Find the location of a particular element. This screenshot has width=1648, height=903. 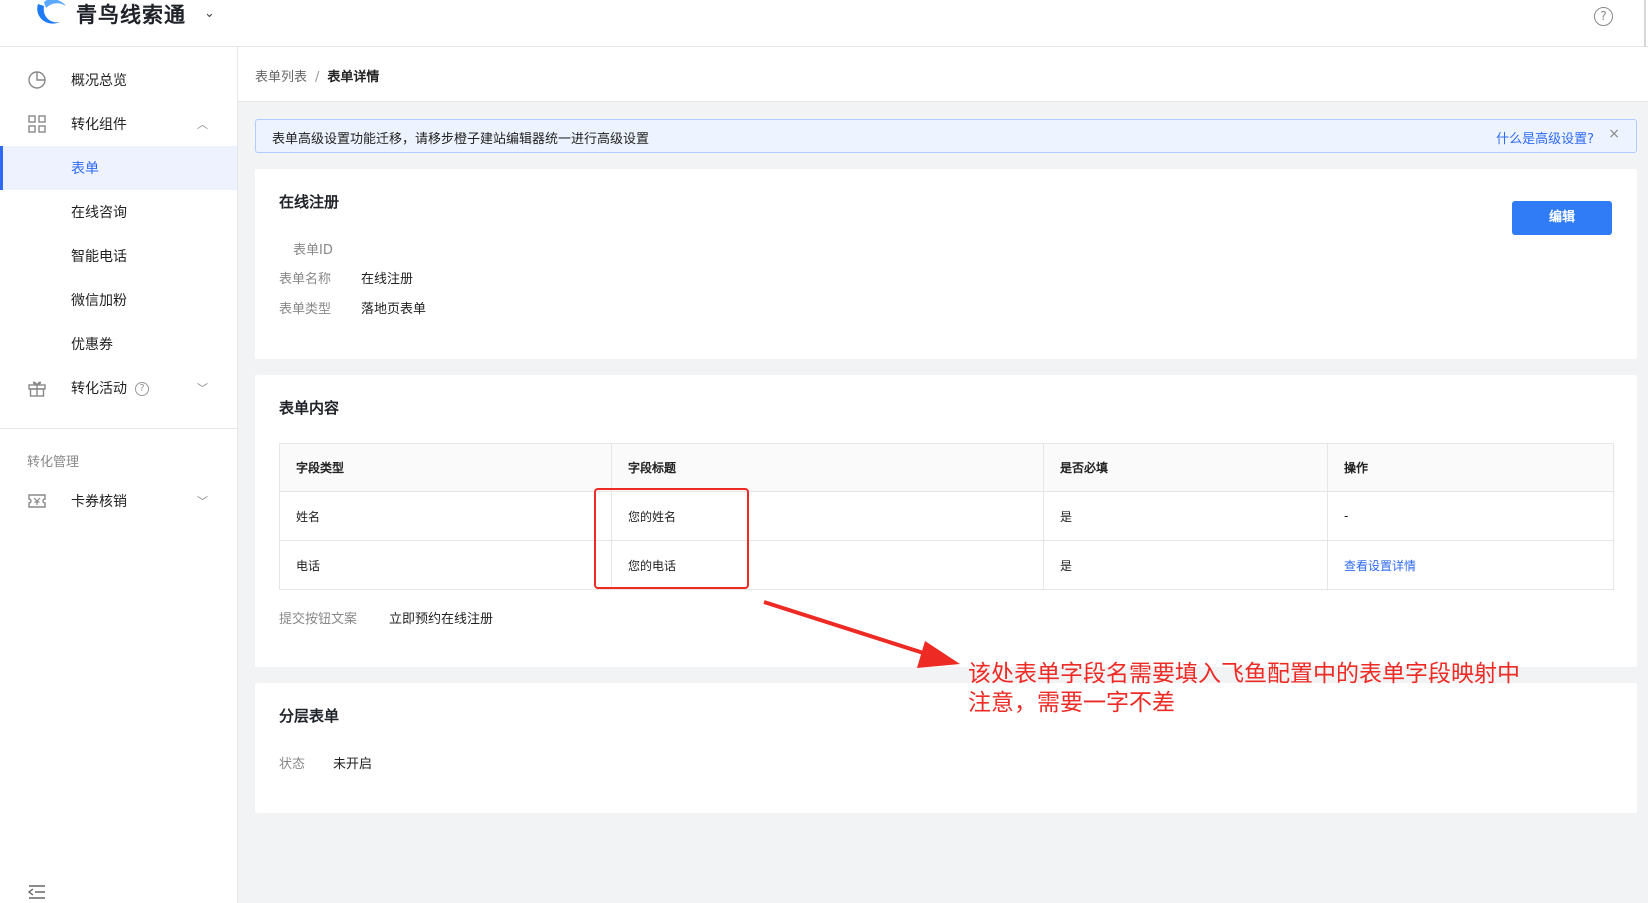

annotation-line: 注意，需要一字不差 is located at coordinates (1071, 703).